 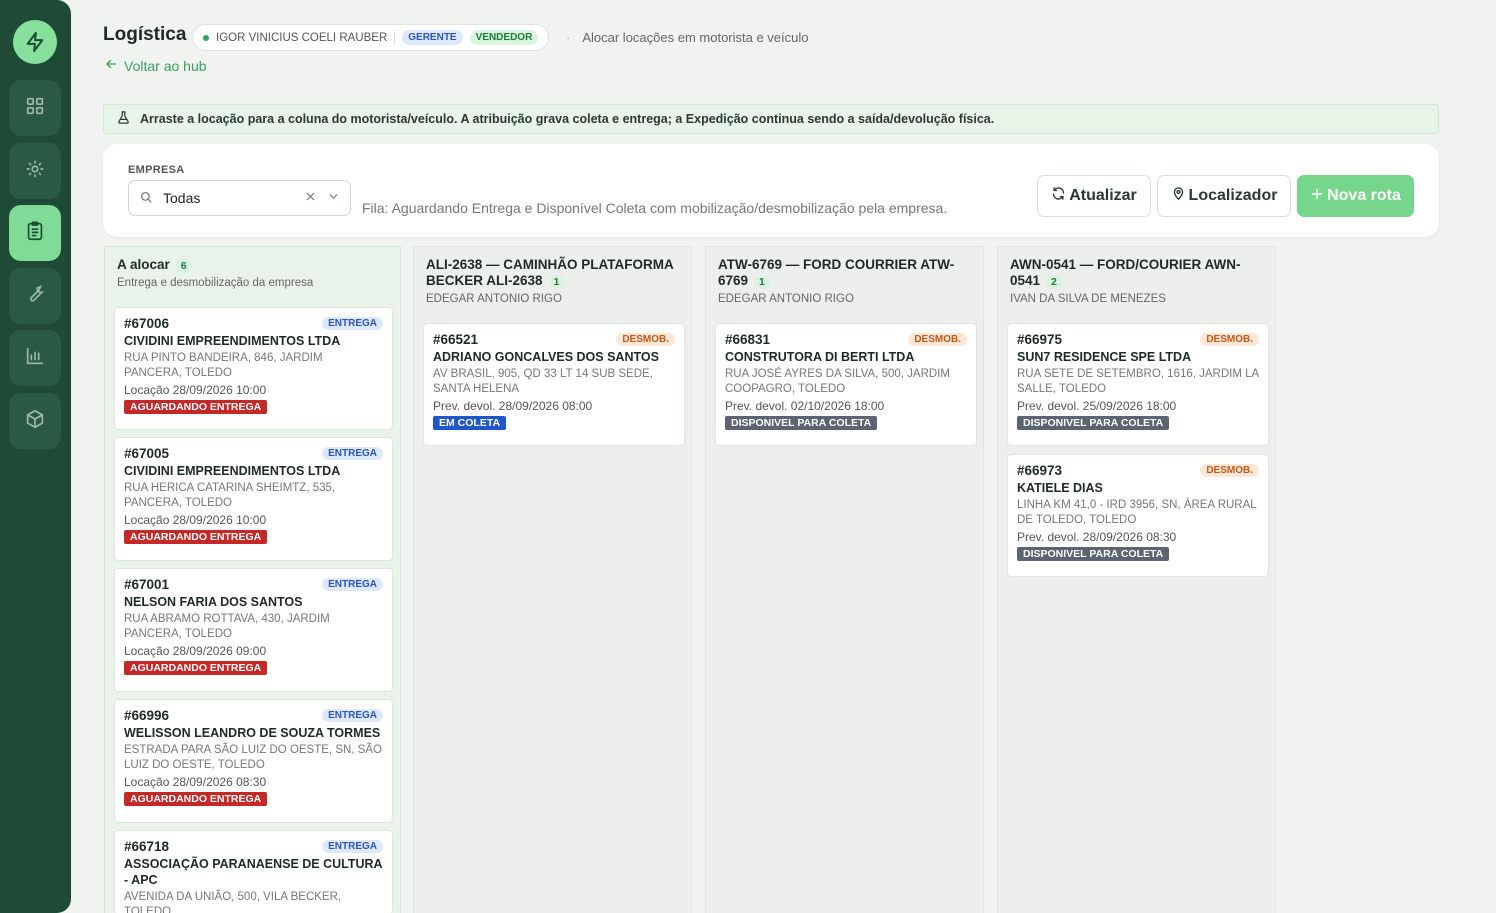 What do you see at coordinates (215, 283) in the screenshot?
I see `column-subtitle: Entrega e desmobilização da empresa` at bounding box center [215, 283].